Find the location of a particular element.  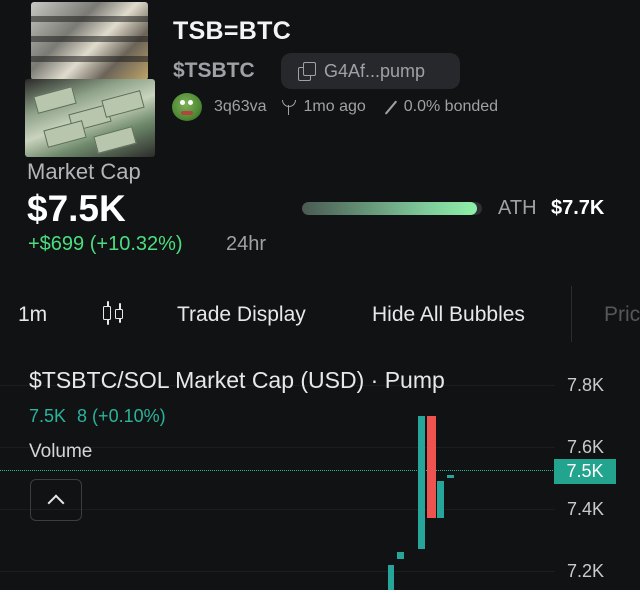

token-name: TSB=BTC is located at coordinates (232, 31).